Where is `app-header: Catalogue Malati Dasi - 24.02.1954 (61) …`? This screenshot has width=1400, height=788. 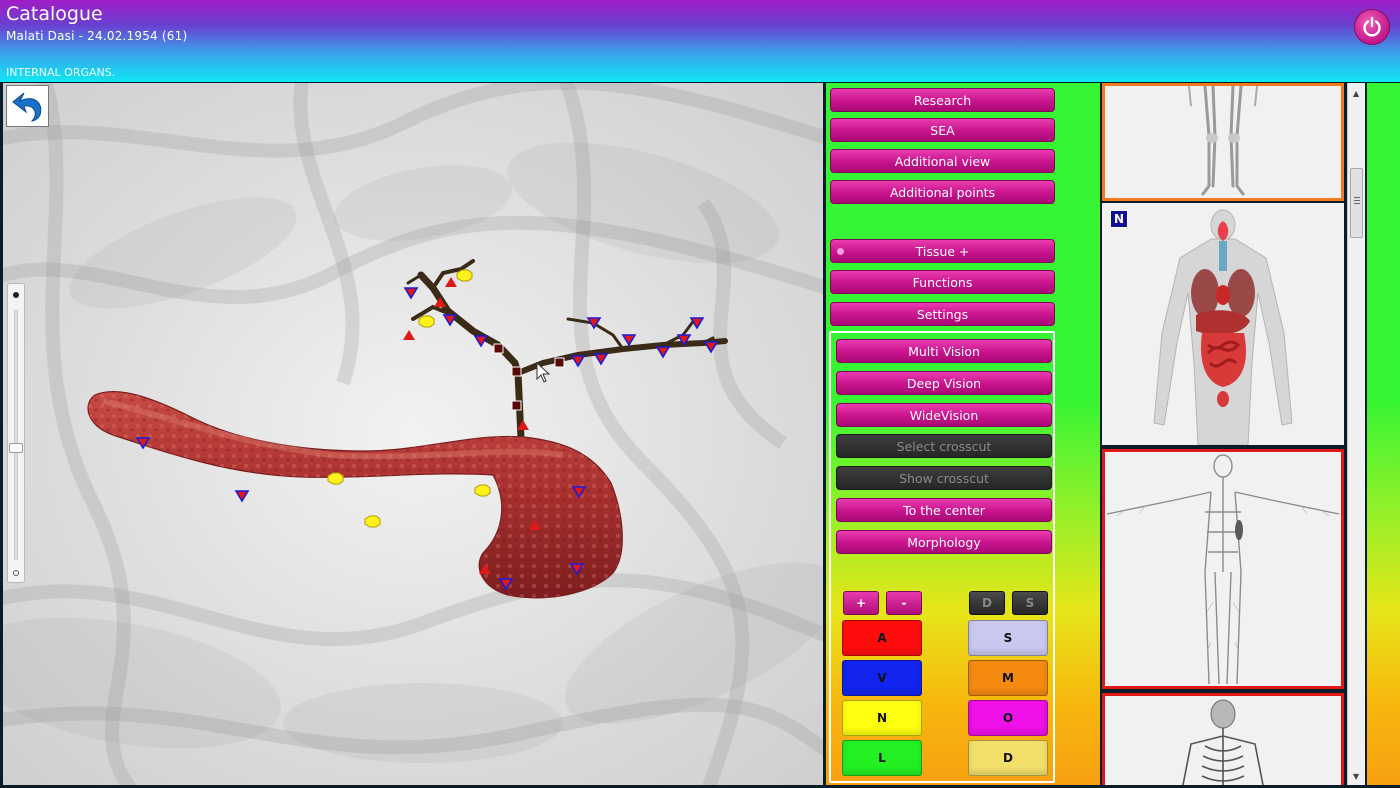 app-header: Catalogue Malati Dasi - 24.02.1954 (61) … is located at coordinates (700, 41).